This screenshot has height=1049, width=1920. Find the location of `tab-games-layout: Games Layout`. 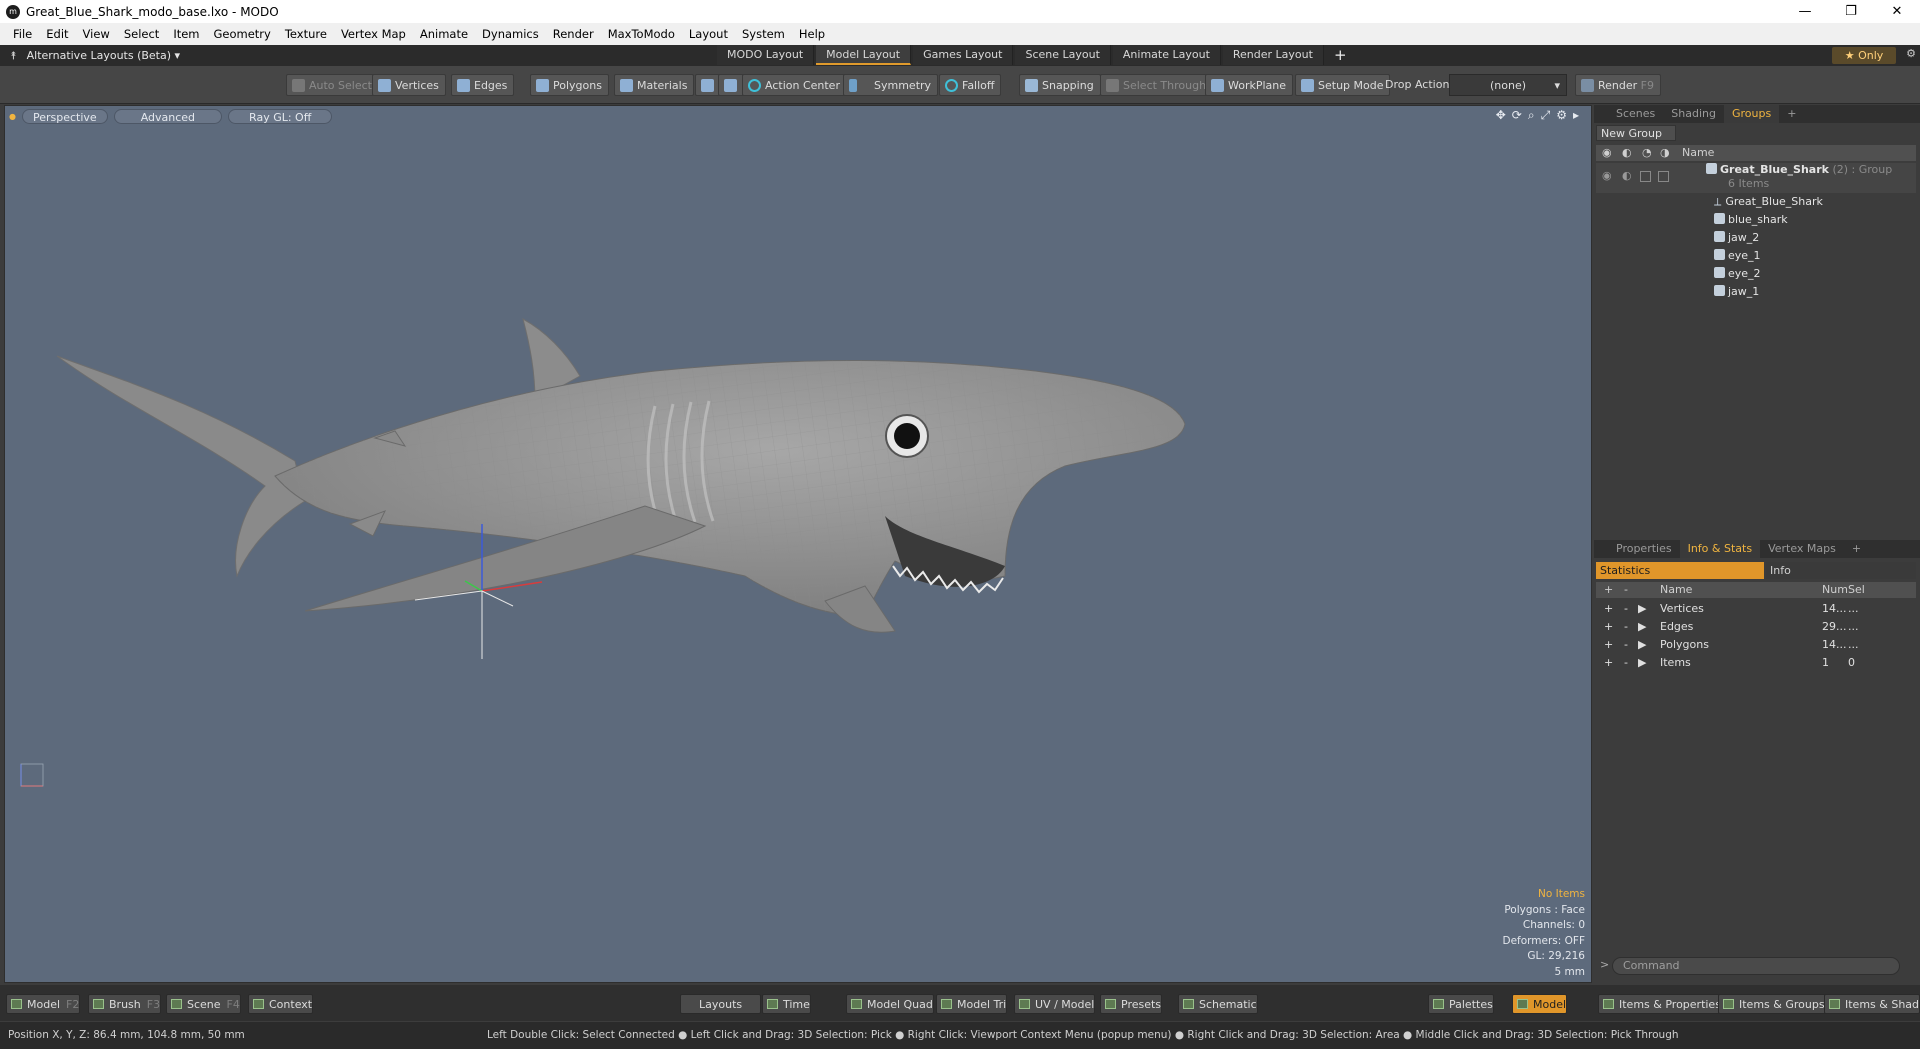

tab-games-layout: Games Layout is located at coordinates (963, 55).